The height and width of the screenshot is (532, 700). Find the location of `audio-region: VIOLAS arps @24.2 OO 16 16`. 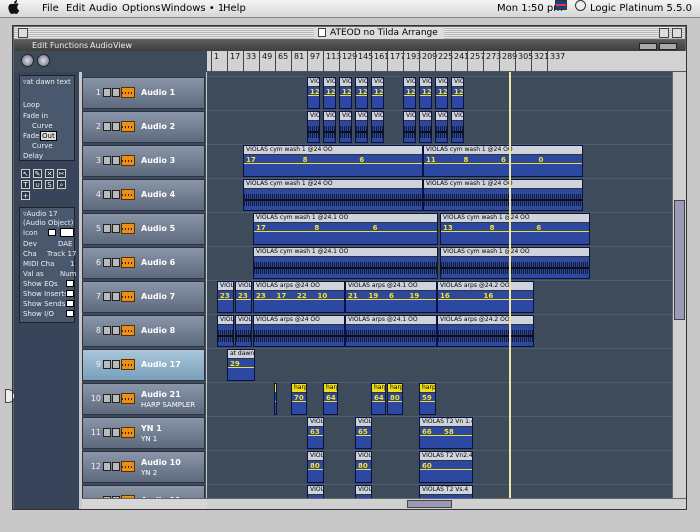

audio-region: VIOLAS arps @24.2 OO 16 16 is located at coordinates (485, 297).